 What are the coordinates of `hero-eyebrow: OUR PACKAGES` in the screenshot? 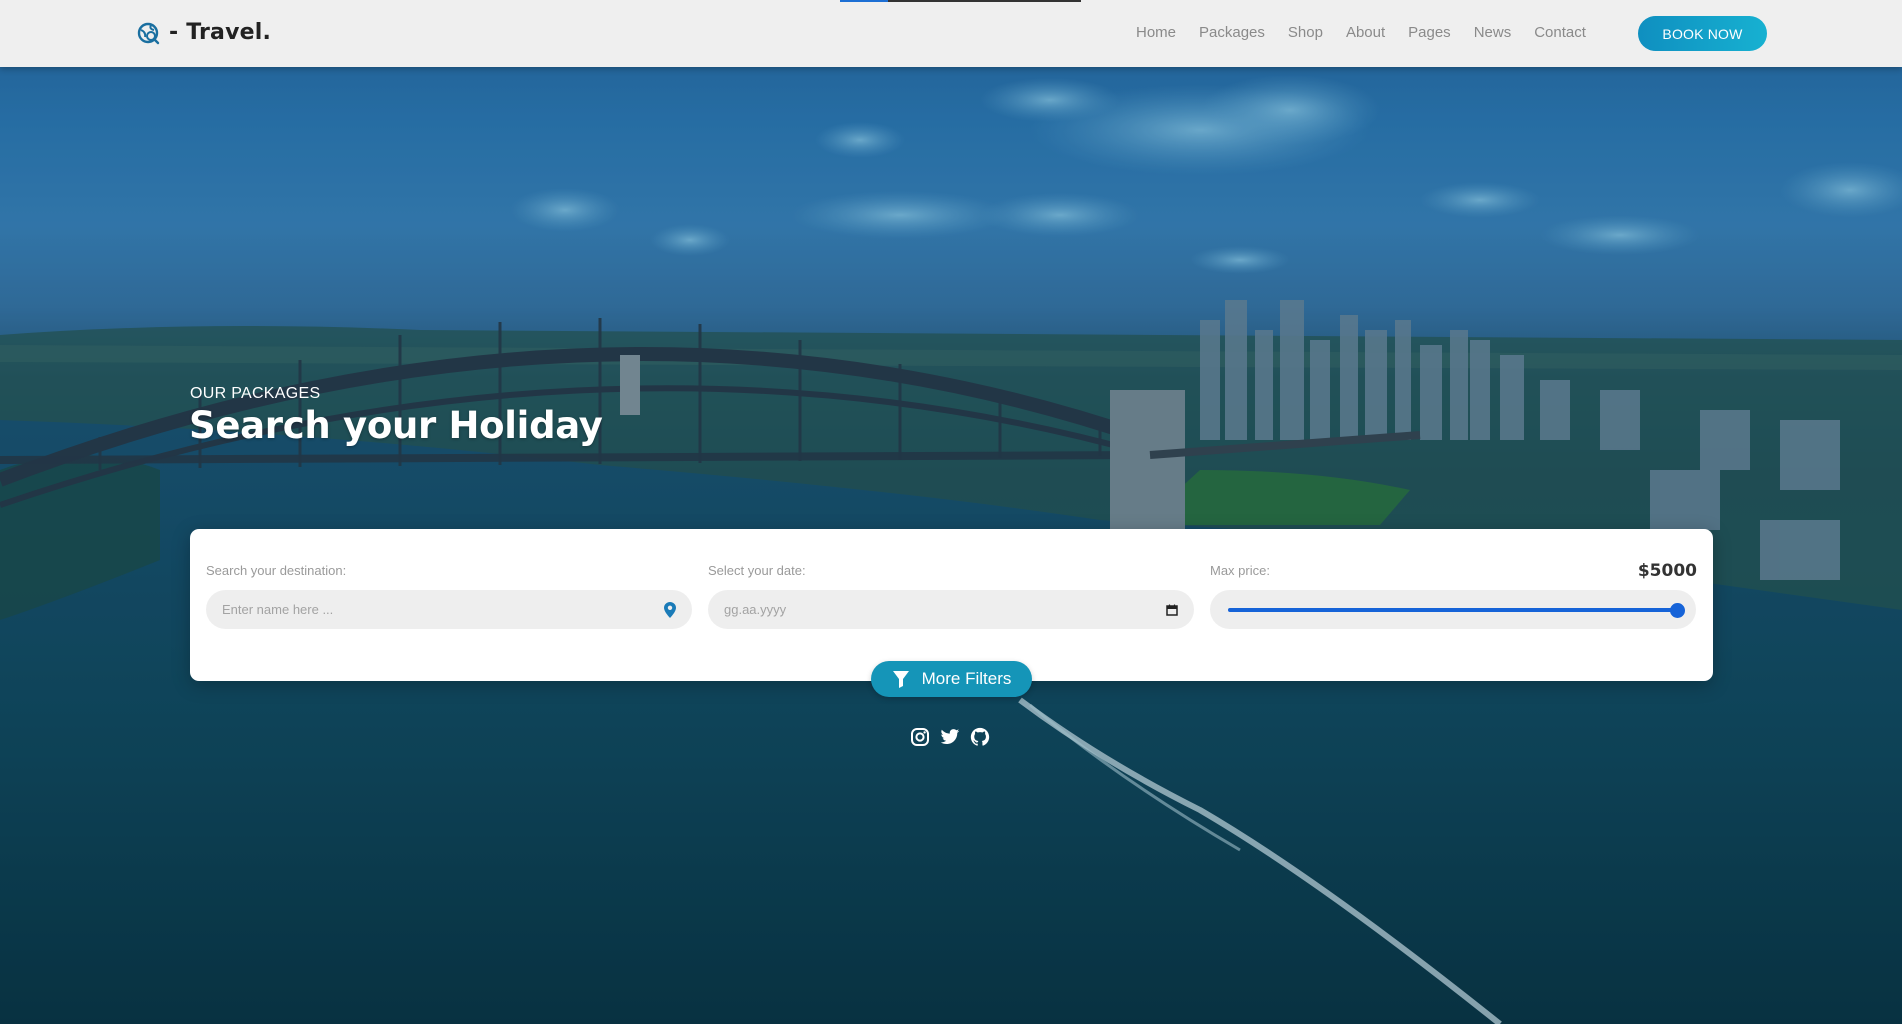 It's located at (255, 393).